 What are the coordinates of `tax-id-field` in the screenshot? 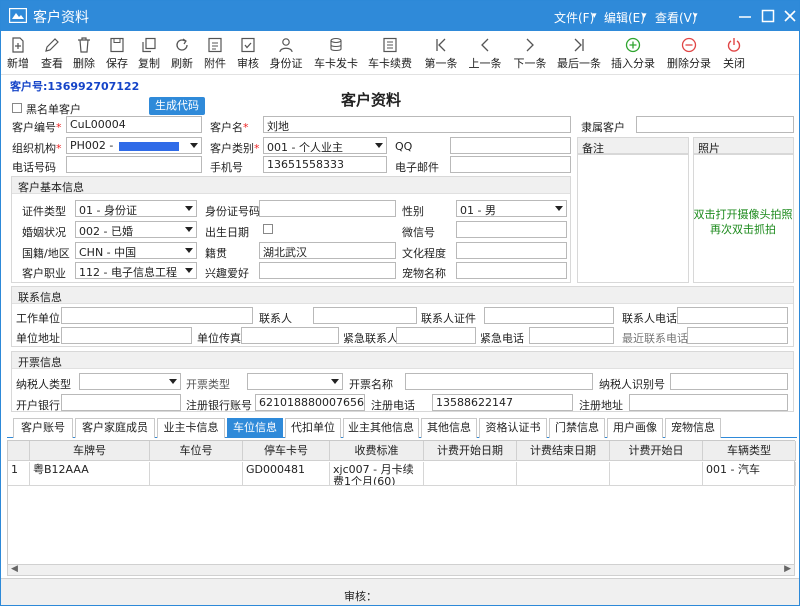 It's located at (729, 381).